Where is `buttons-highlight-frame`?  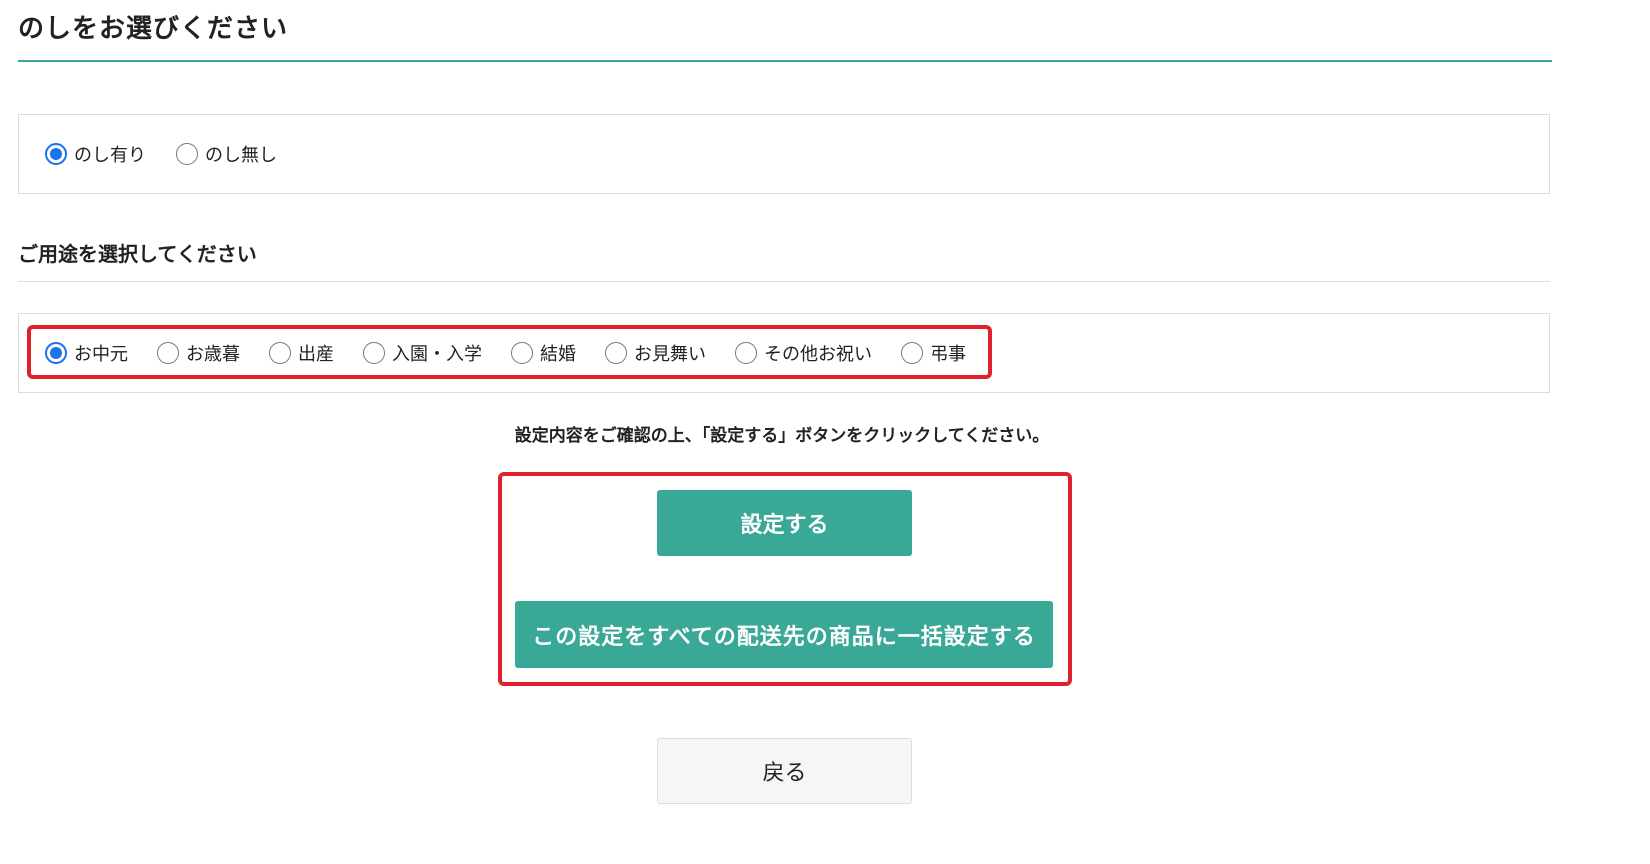
buttons-highlight-frame is located at coordinates (785, 579).